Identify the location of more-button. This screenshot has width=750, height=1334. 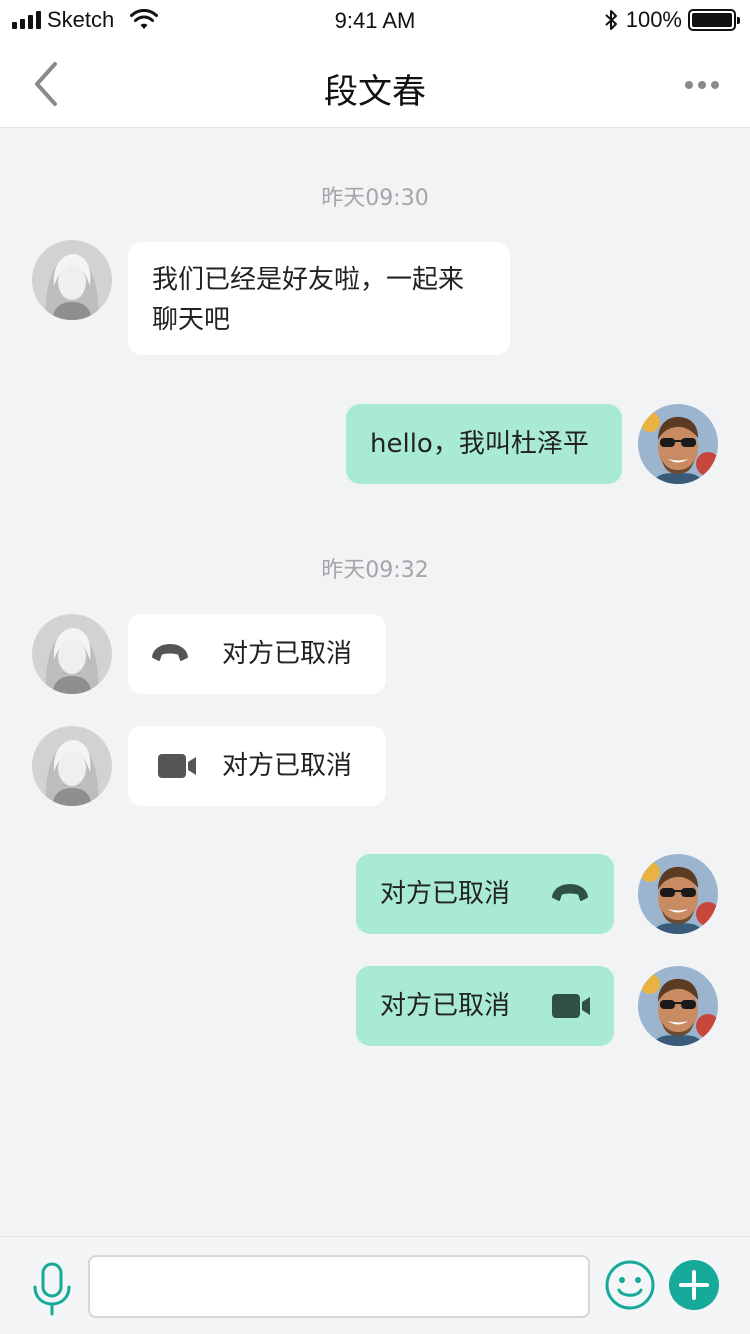
(702, 85).